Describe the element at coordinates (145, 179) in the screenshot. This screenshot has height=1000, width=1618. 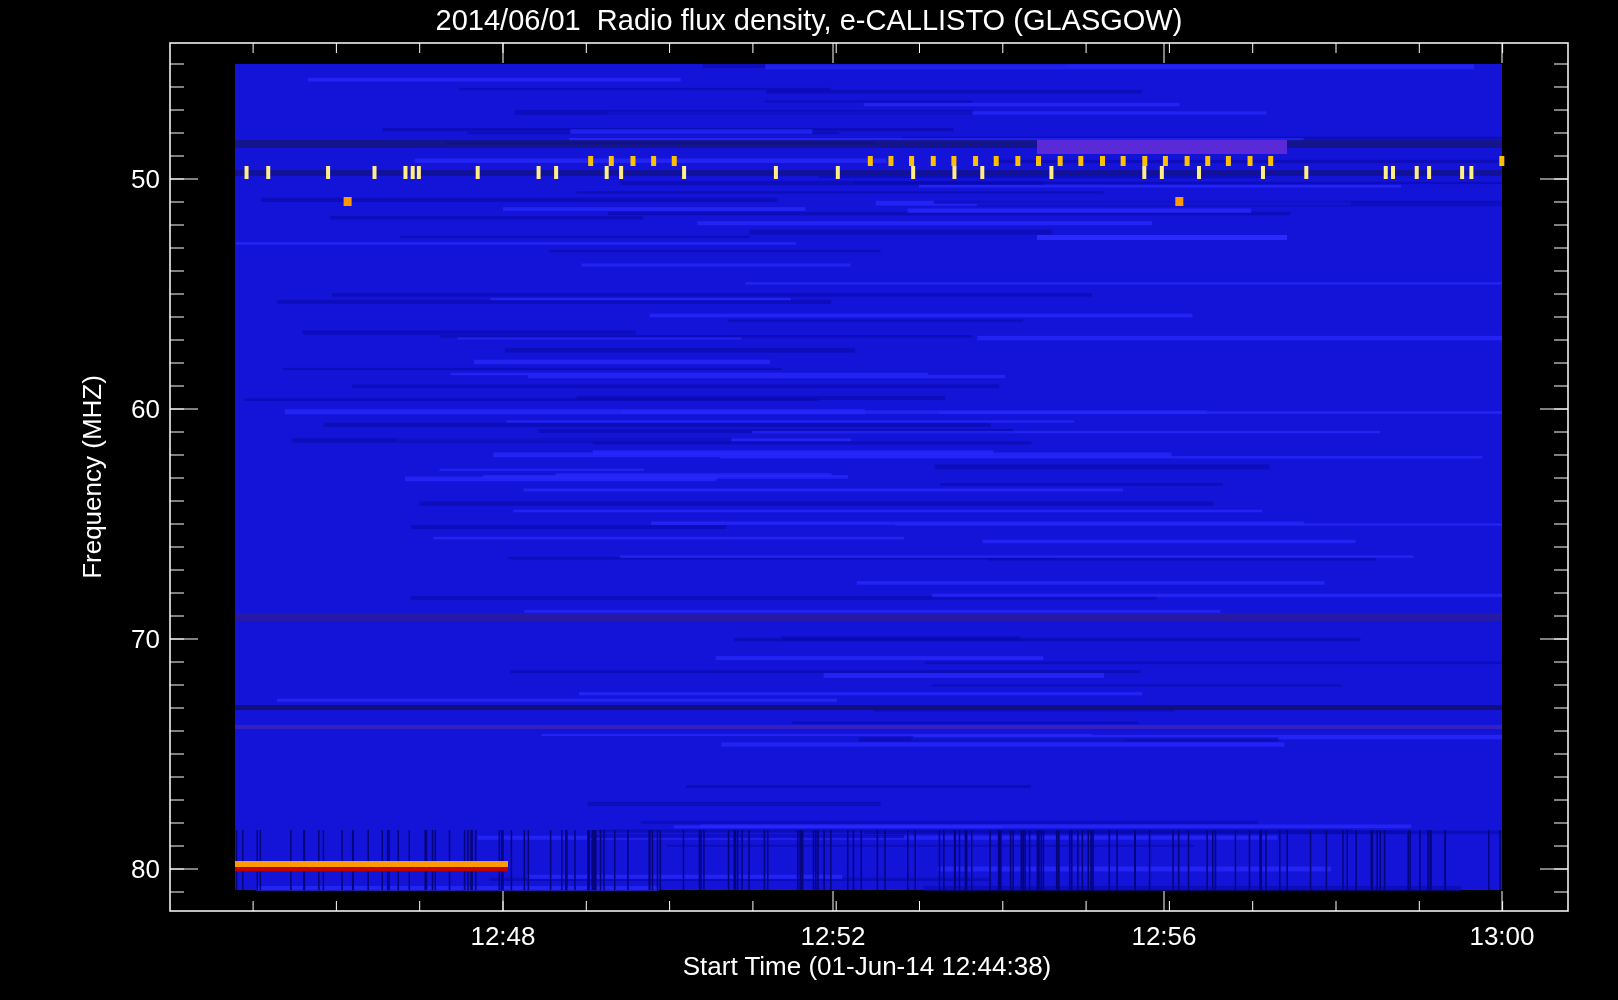
I see `y-tick-label: 50` at that location.